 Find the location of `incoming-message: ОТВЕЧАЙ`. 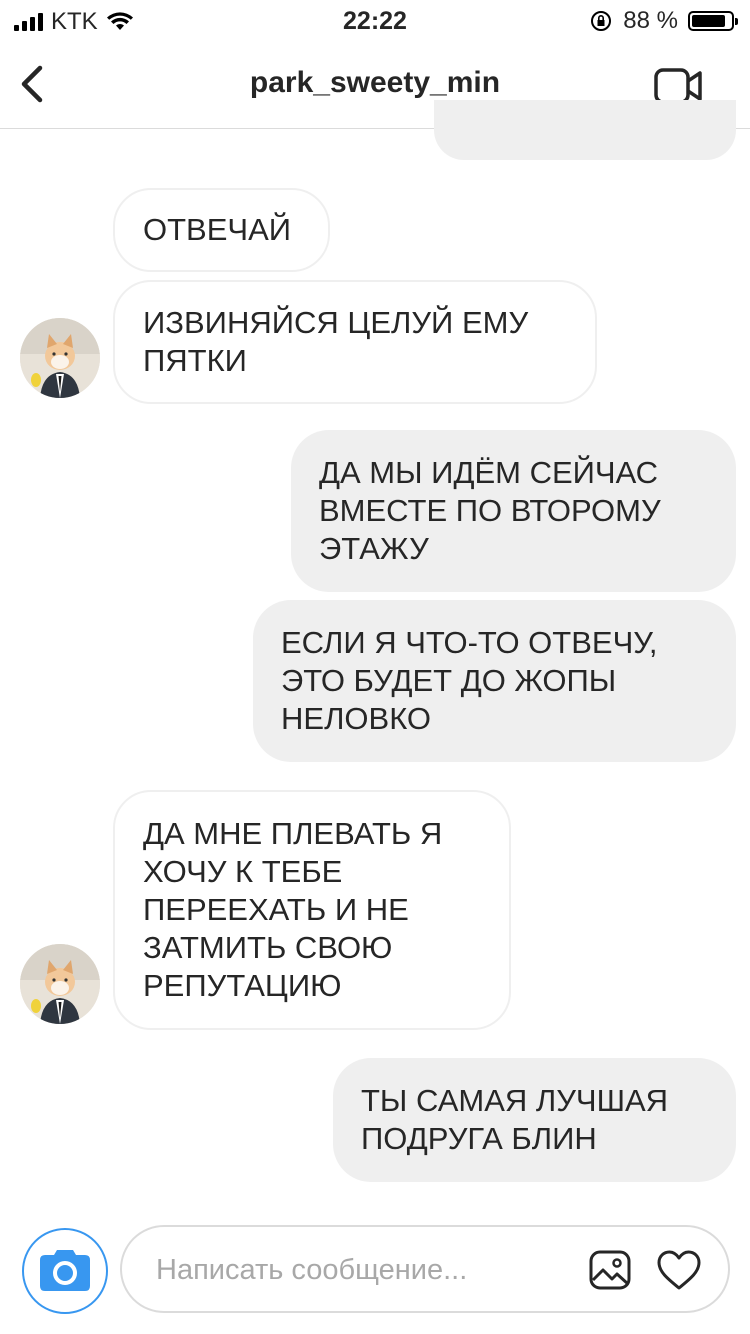

incoming-message: ОТВЕЧАЙ is located at coordinates (221, 230).